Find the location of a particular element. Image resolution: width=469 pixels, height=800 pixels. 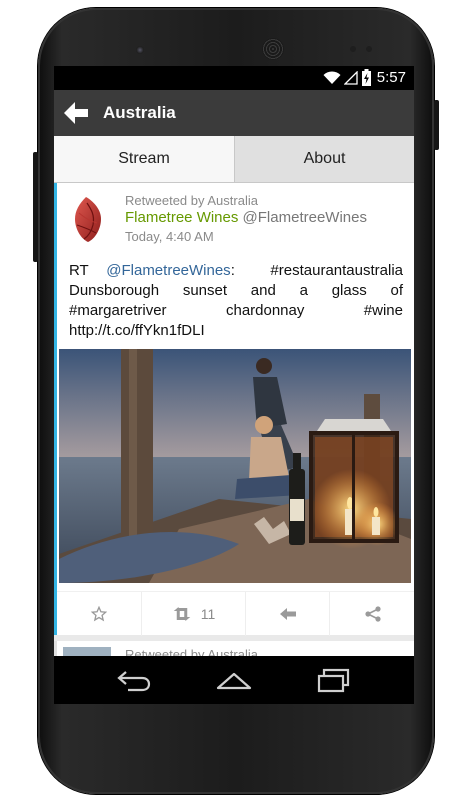

power-button is located at coordinates (436, 125).